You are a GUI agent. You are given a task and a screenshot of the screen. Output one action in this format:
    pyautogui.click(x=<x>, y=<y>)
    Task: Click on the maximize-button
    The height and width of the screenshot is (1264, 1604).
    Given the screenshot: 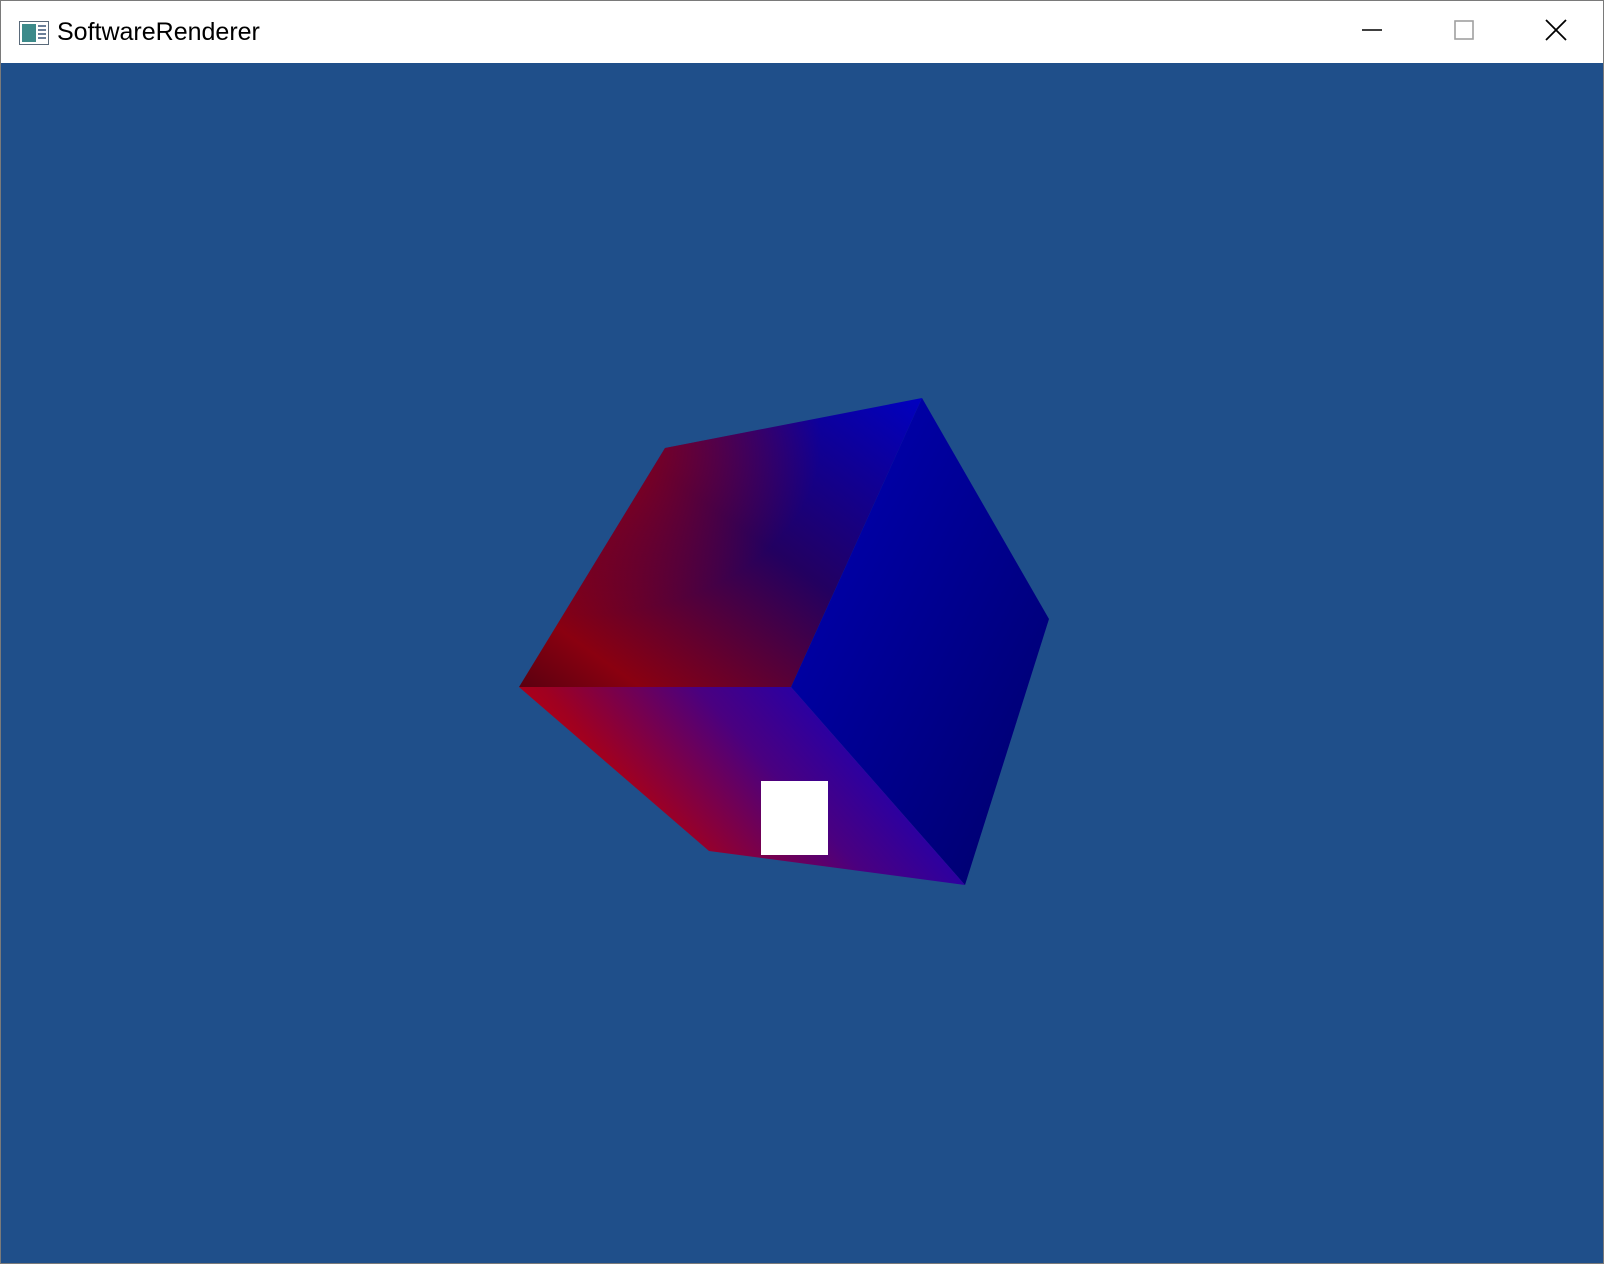 What is the action you would take?
    pyautogui.click(x=1464, y=32)
    